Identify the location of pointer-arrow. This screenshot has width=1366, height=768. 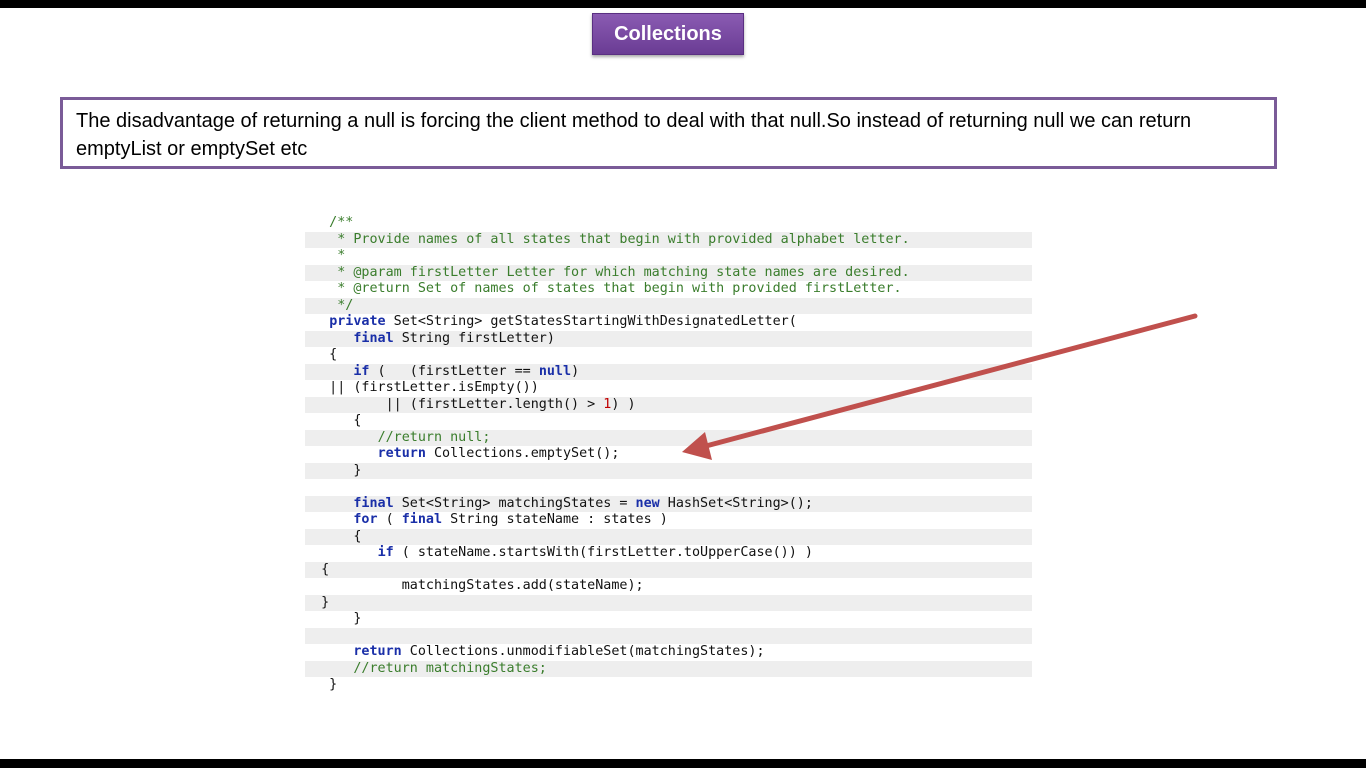
(940, 386).